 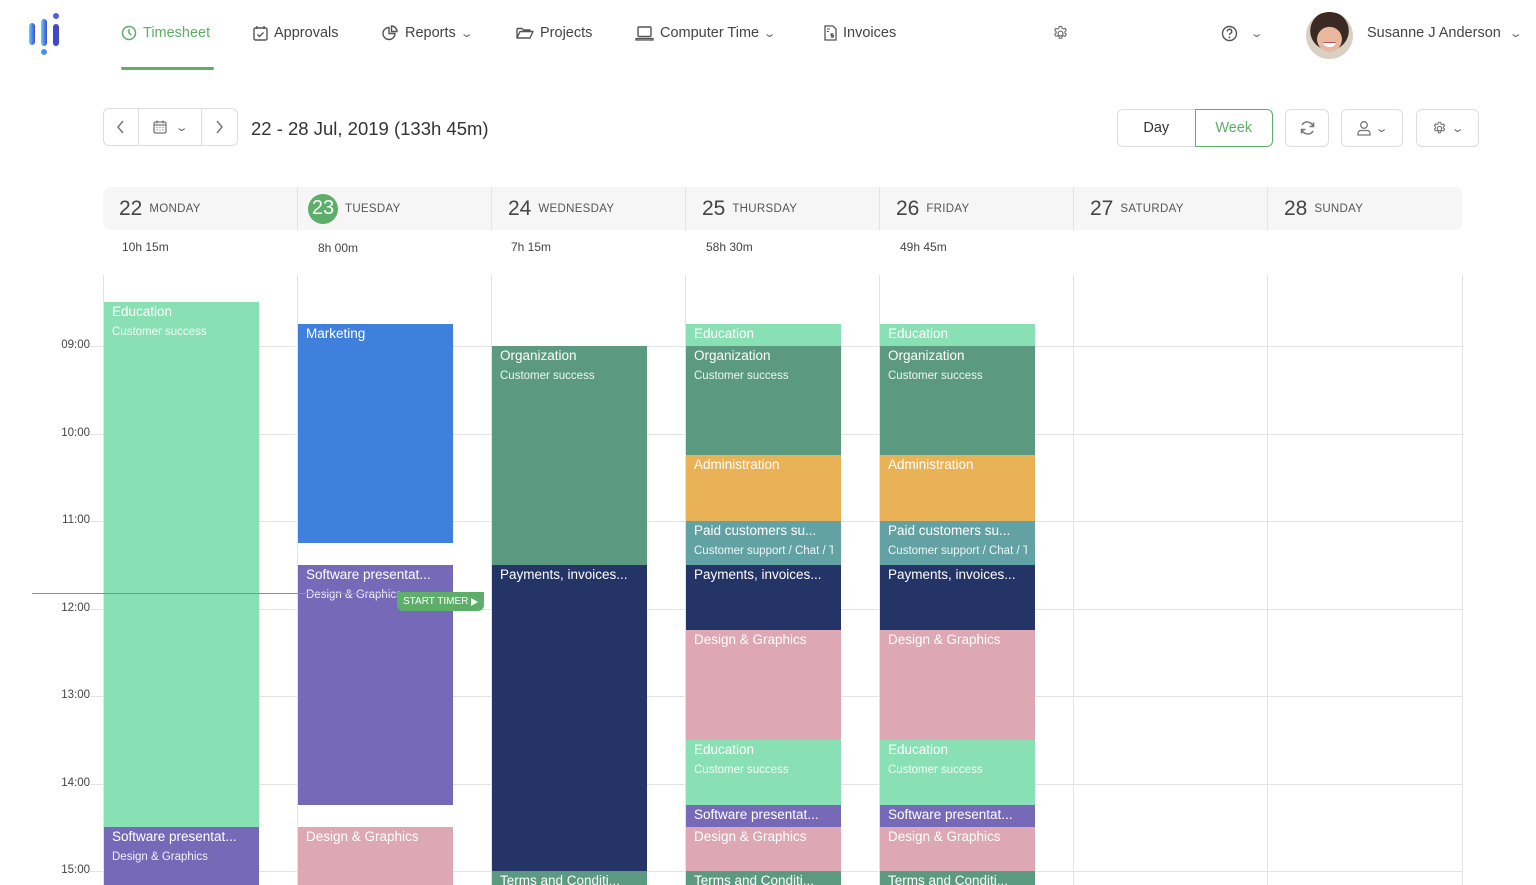 What do you see at coordinates (390, 33) in the screenshot?
I see `pie-chart-icon` at bounding box center [390, 33].